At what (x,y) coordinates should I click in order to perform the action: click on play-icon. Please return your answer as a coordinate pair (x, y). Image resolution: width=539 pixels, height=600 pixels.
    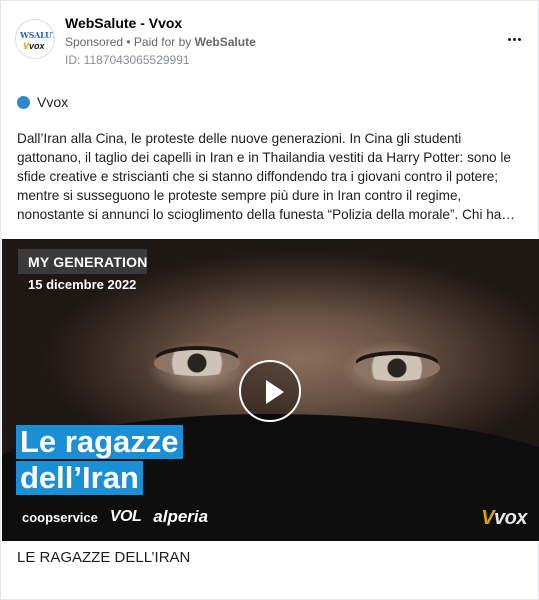
    Looking at the image, I should click on (270, 391).